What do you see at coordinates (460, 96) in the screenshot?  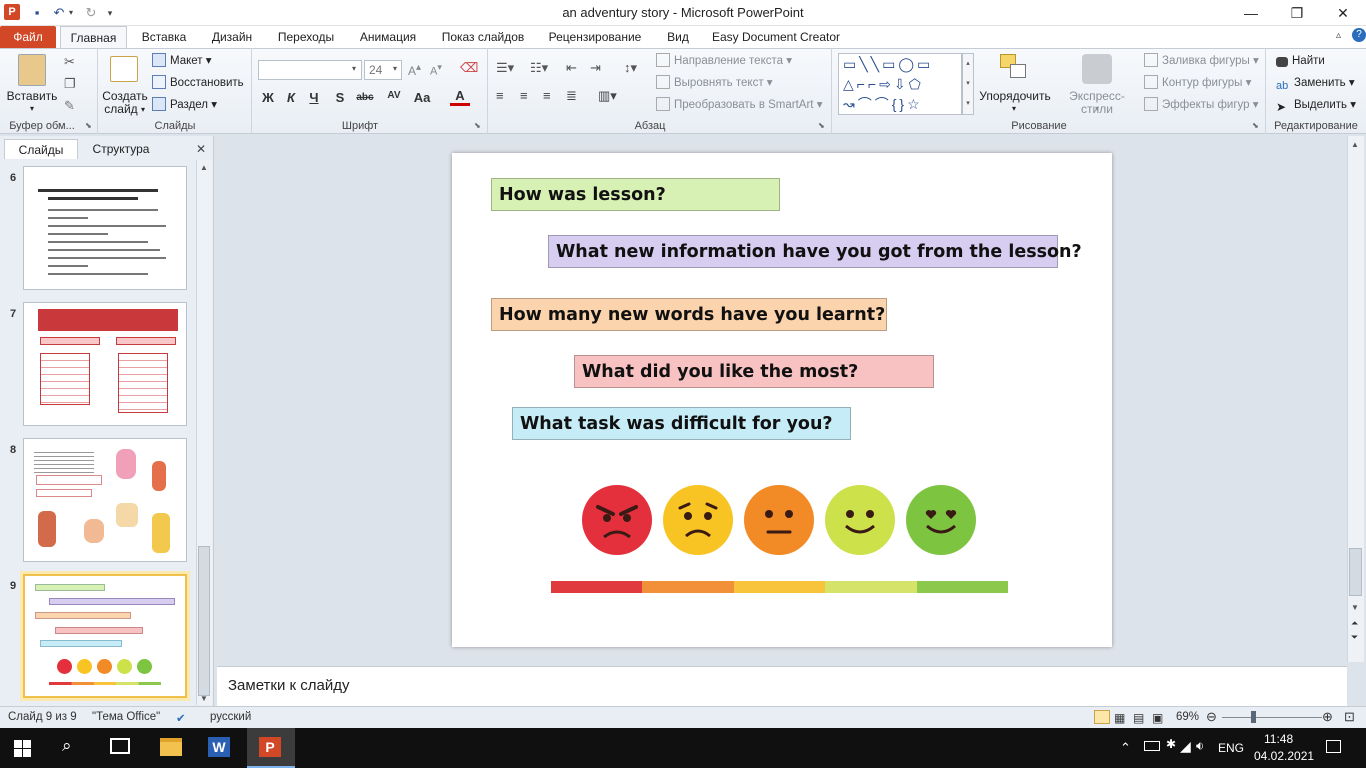 I see `font-color-button: A` at bounding box center [460, 96].